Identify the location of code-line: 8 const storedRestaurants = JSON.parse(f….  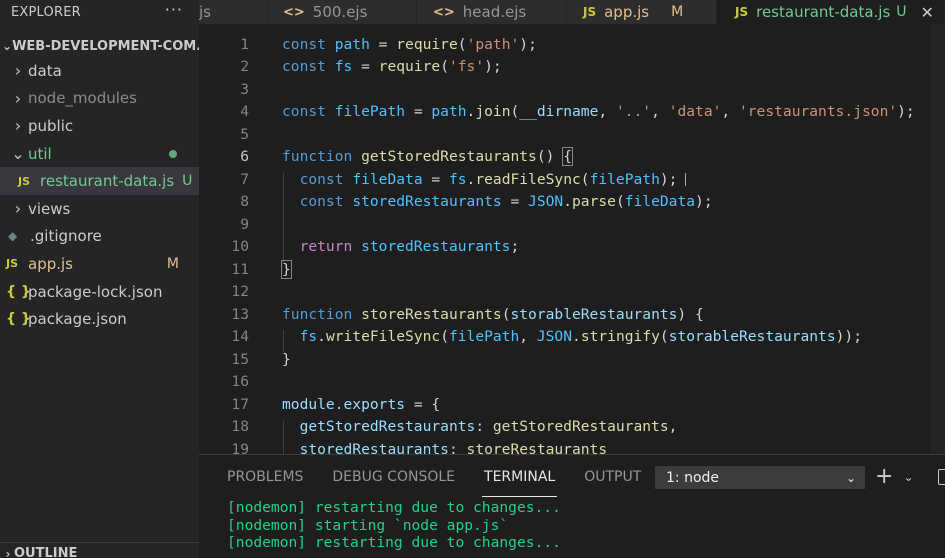
(476, 202).